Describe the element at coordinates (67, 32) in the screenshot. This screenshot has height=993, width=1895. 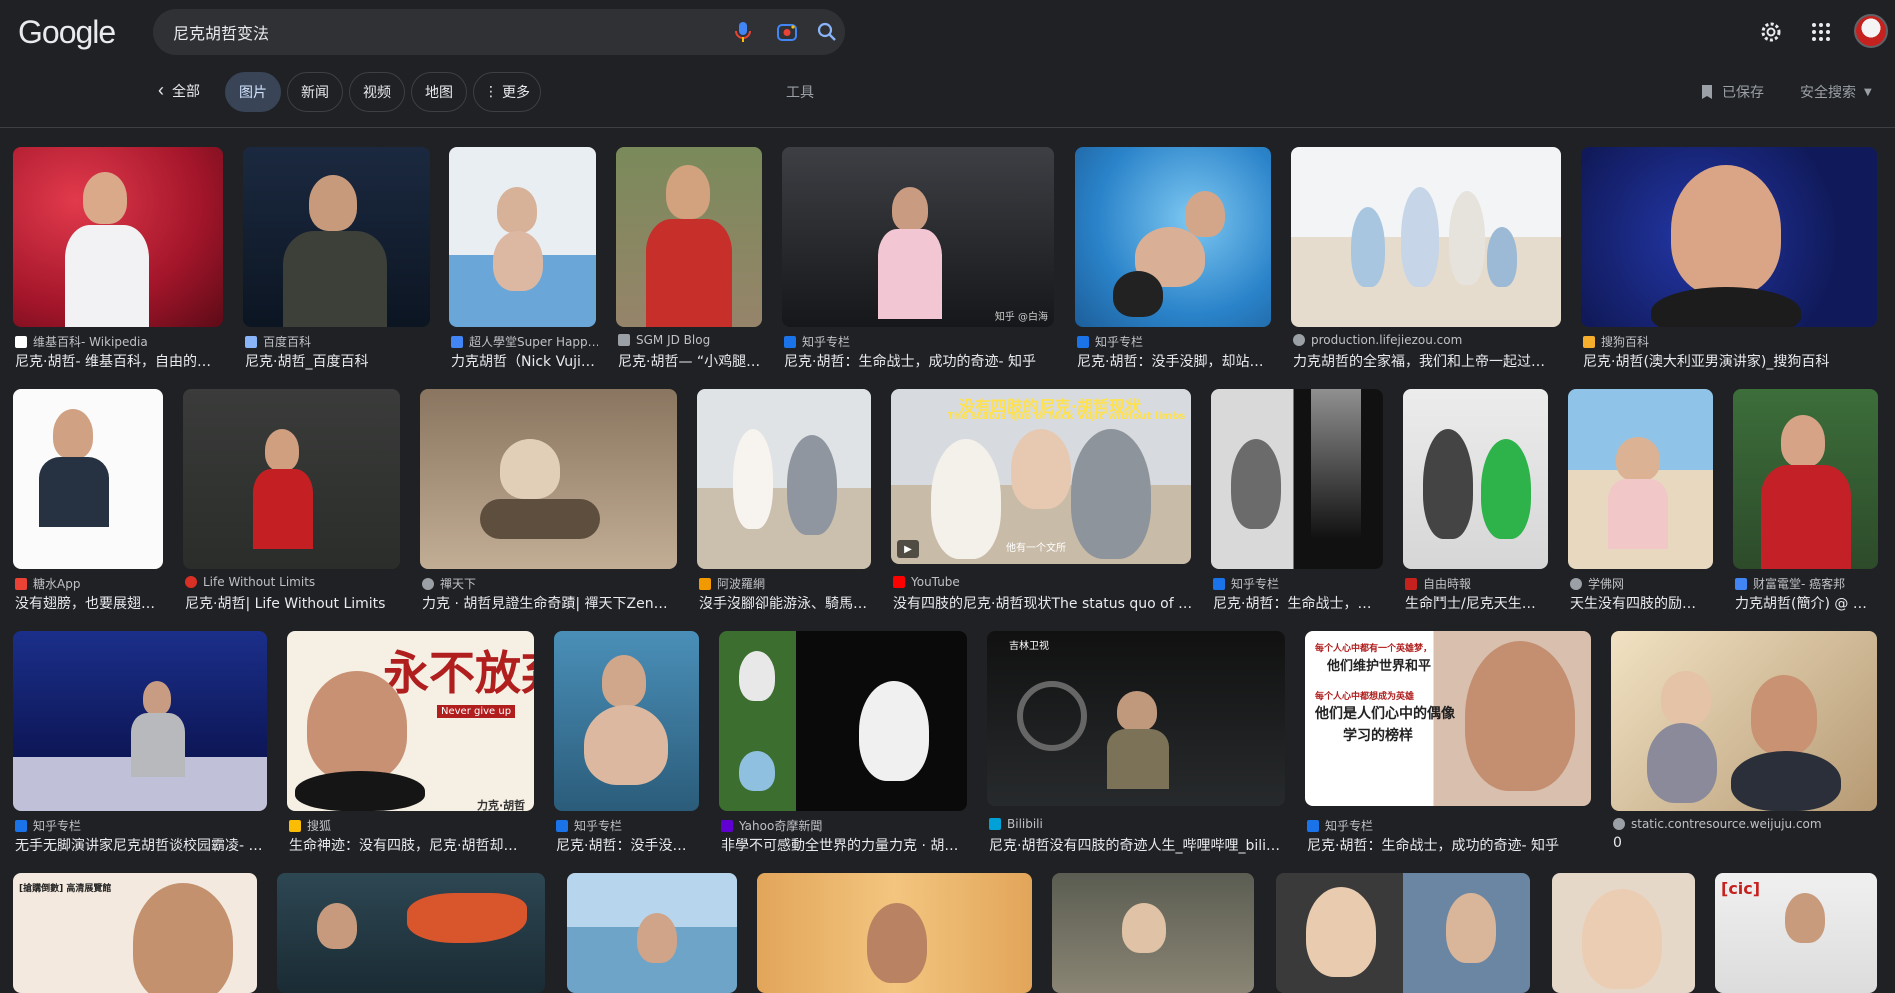
I see `google-logo: Google` at that location.